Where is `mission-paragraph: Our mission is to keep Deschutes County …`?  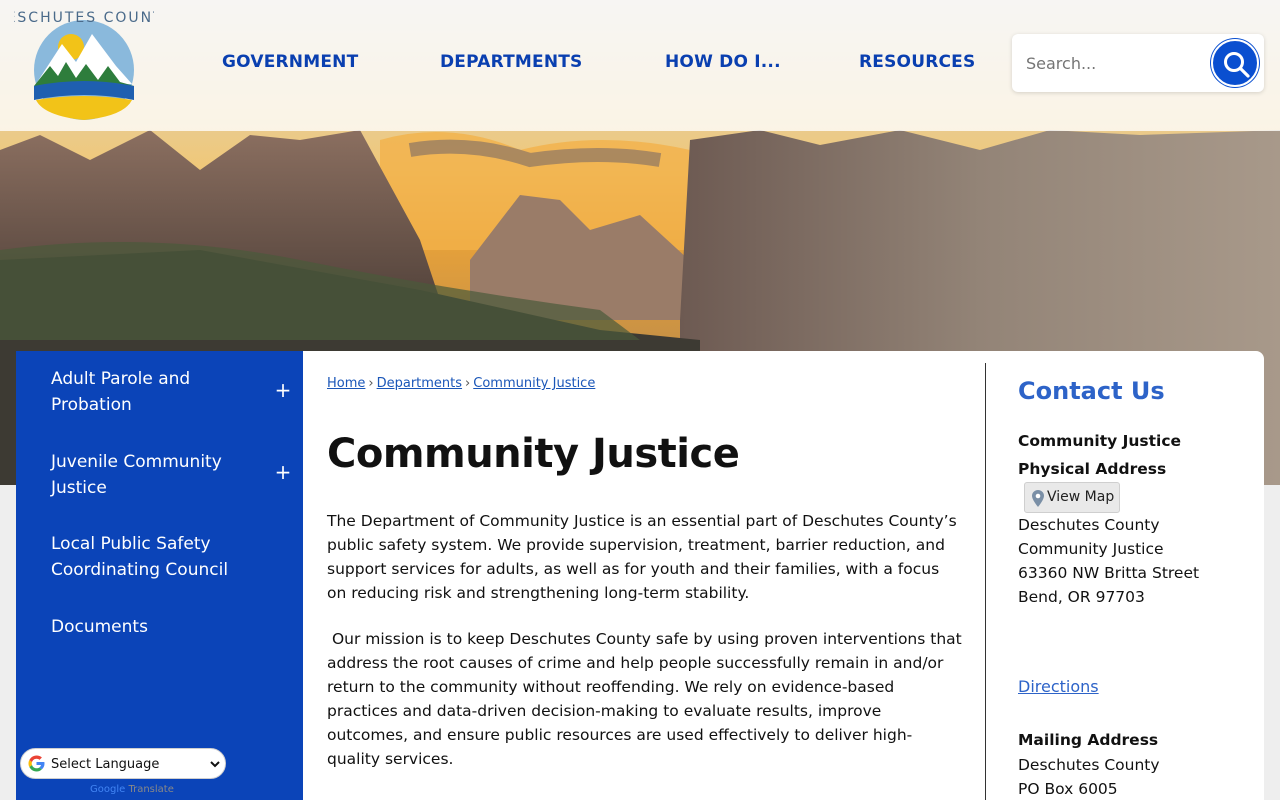
mission-paragraph: Our mission is to keep Deschutes County … is located at coordinates (647, 699).